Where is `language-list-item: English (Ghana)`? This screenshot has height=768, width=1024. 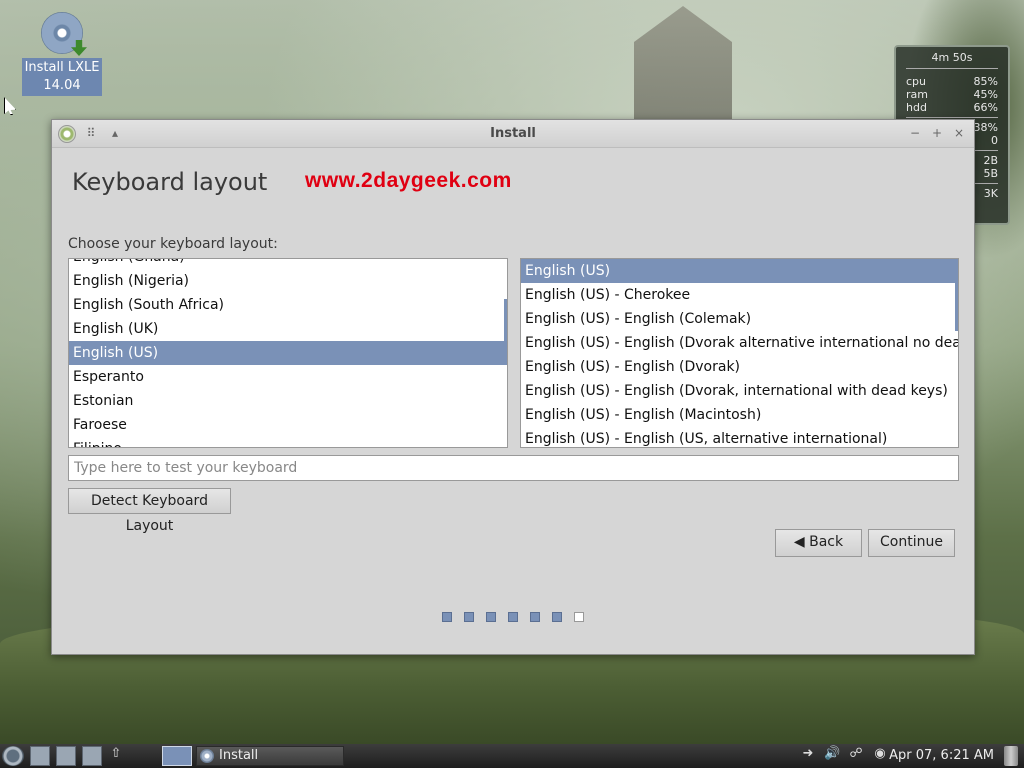
language-list-item: English (Ghana) is located at coordinates (288, 264).